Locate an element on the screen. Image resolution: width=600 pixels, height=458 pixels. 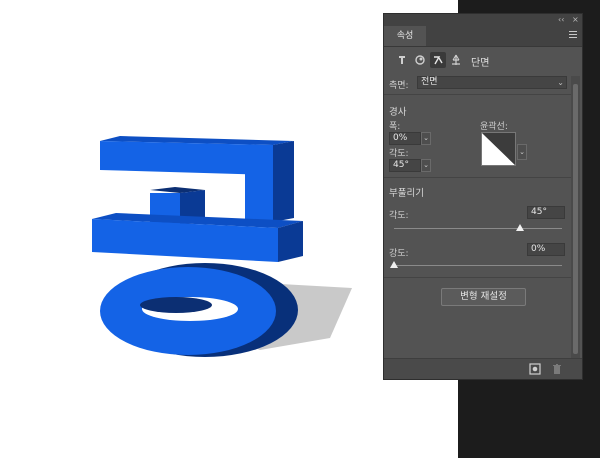
inflate-strength-slider-handle is located at coordinates (394, 264).